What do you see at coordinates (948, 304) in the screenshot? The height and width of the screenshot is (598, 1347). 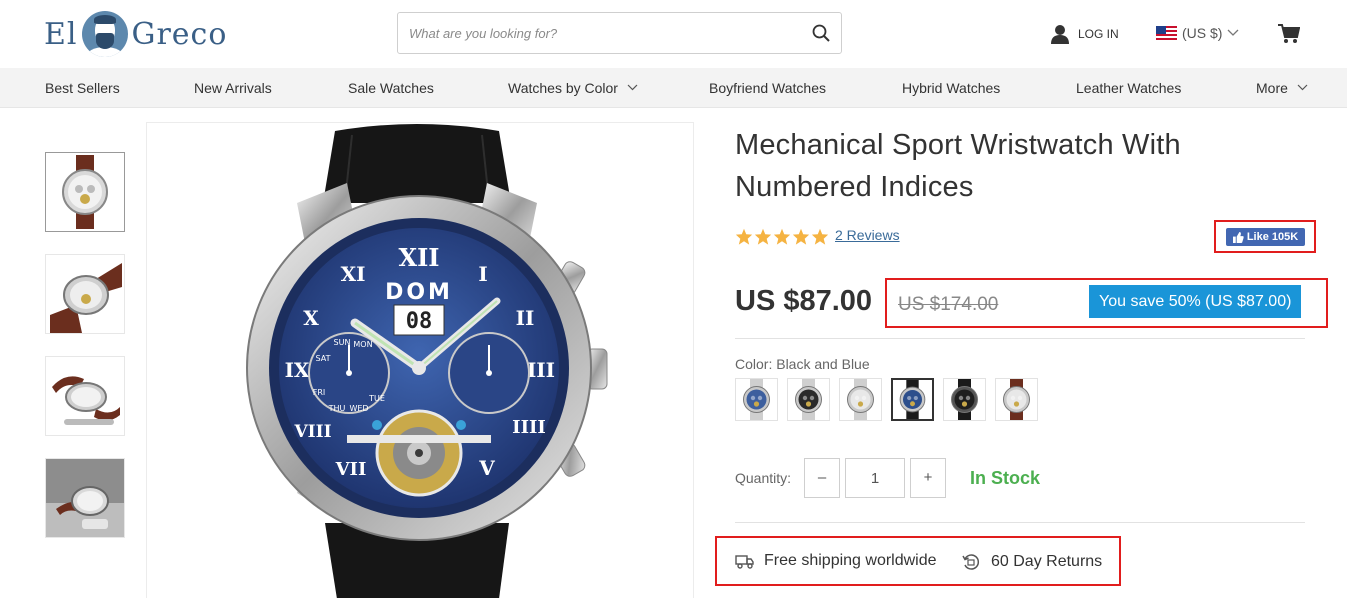 I see `original-price: US $174.00` at bounding box center [948, 304].